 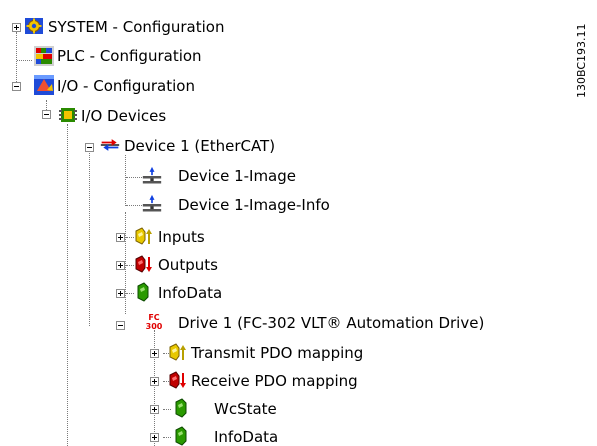 I want to click on tree-item-inputs: Inputs, so click(x=181, y=237).